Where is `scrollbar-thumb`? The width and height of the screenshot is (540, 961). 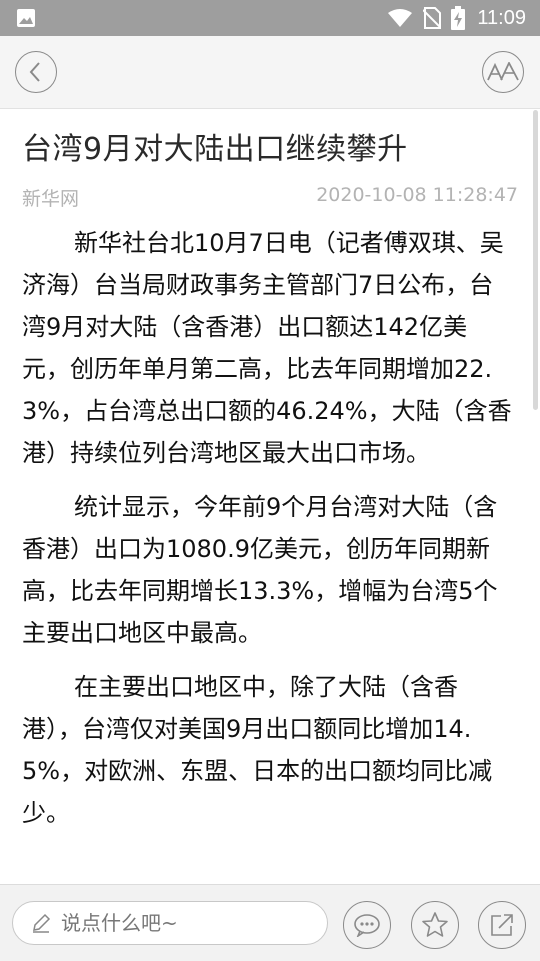 scrollbar-thumb is located at coordinates (535, 260).